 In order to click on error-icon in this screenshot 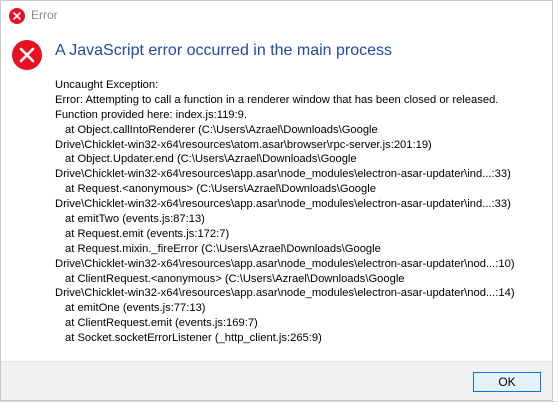, I will do `click(17, 16)`.